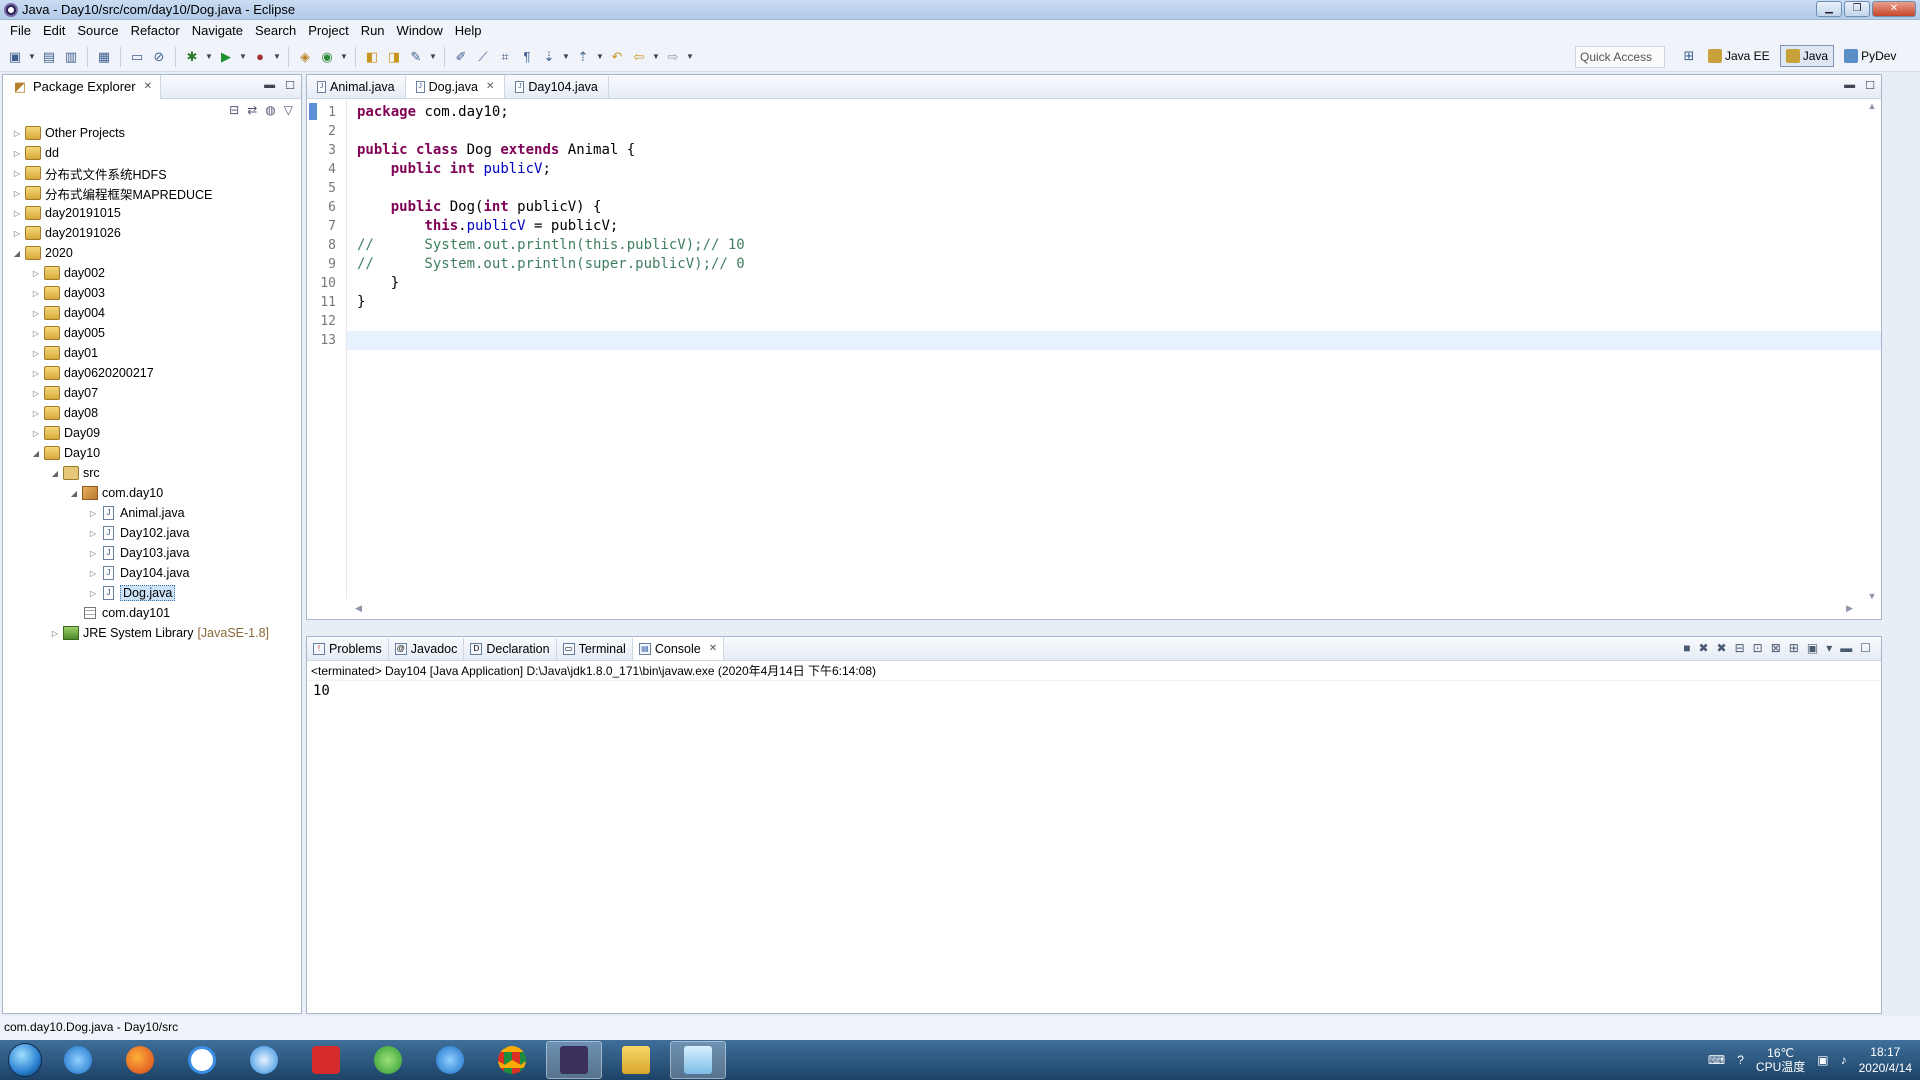 The height and width of the screenshot is (1080, 1920). What do you see at coordinates (97, 31) in the screenshot?
I see `menu-source: Source` at bounding box center [97, 31].